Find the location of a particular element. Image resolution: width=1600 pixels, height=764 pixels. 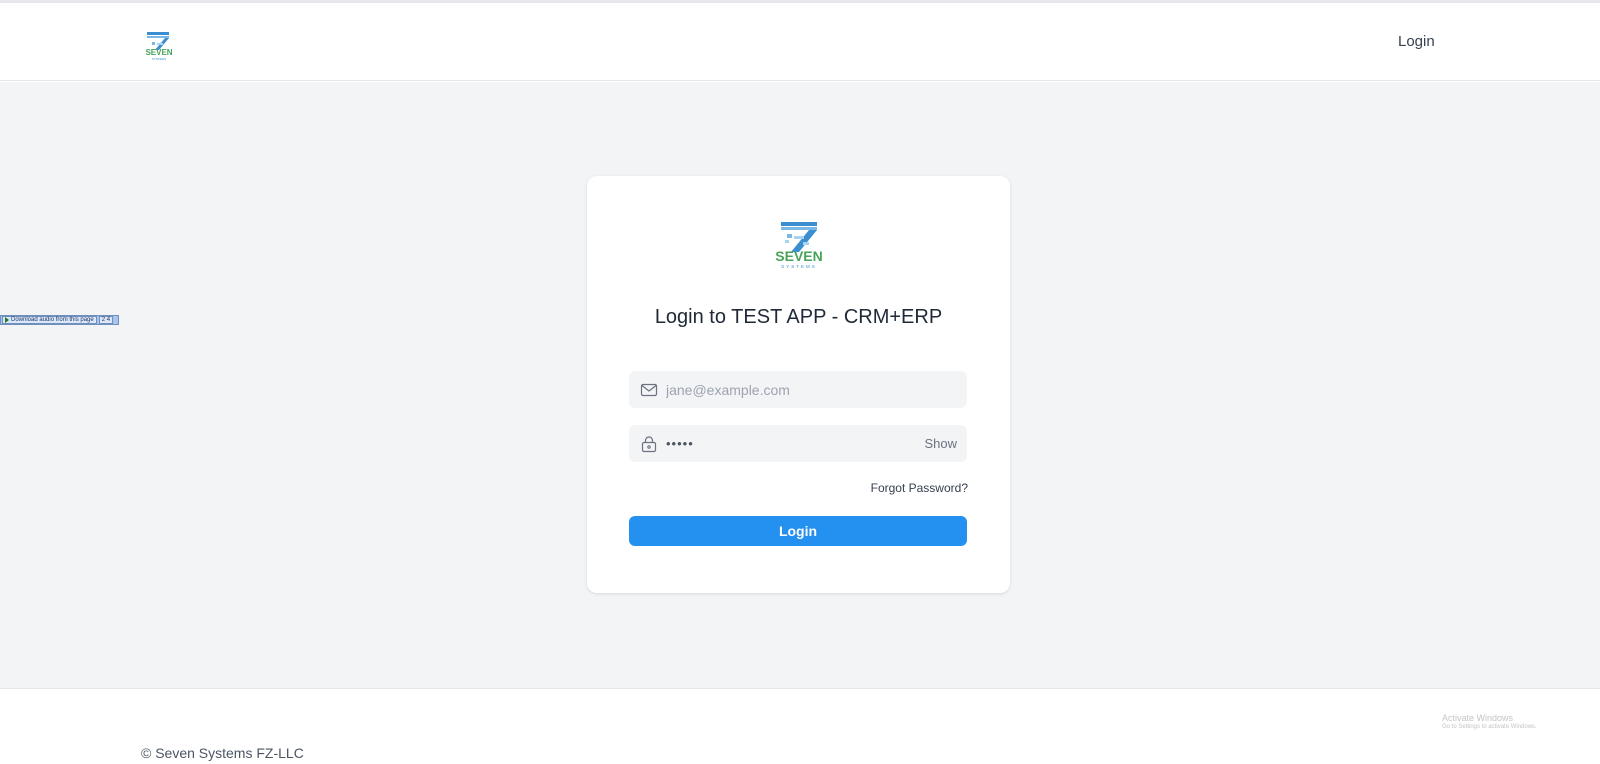

activate-windows-subtitle: Go to Settings to activate Windows. is located at coordinates (1489, 727).